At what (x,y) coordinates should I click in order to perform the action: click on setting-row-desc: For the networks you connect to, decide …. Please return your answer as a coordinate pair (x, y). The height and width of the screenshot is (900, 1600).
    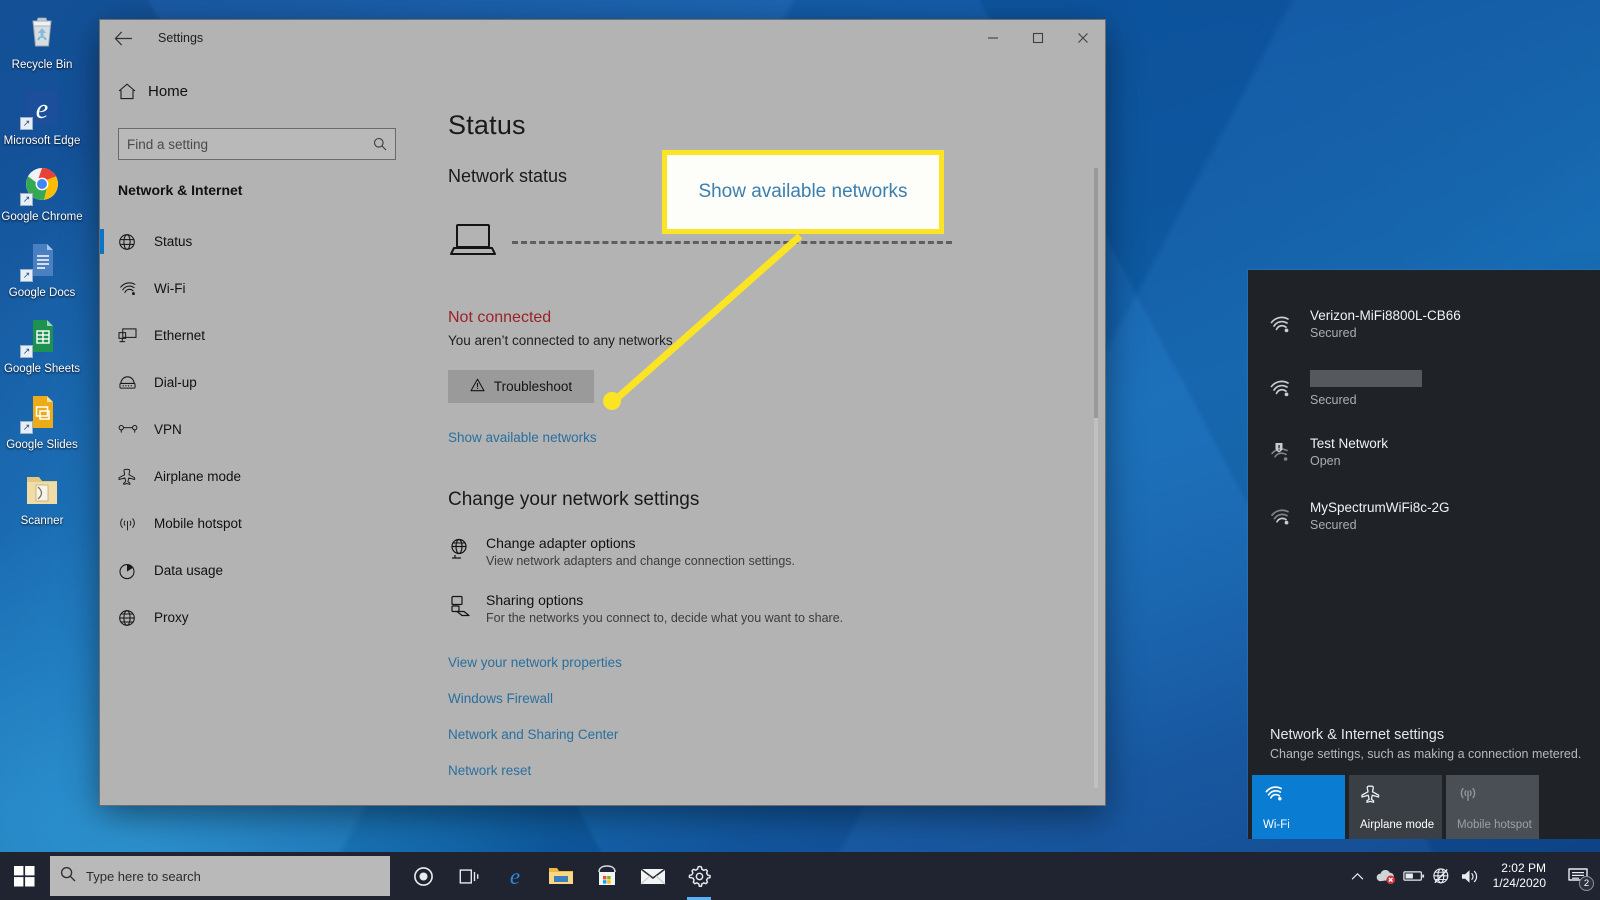
    Looking at the image, I should click on (665, 618).